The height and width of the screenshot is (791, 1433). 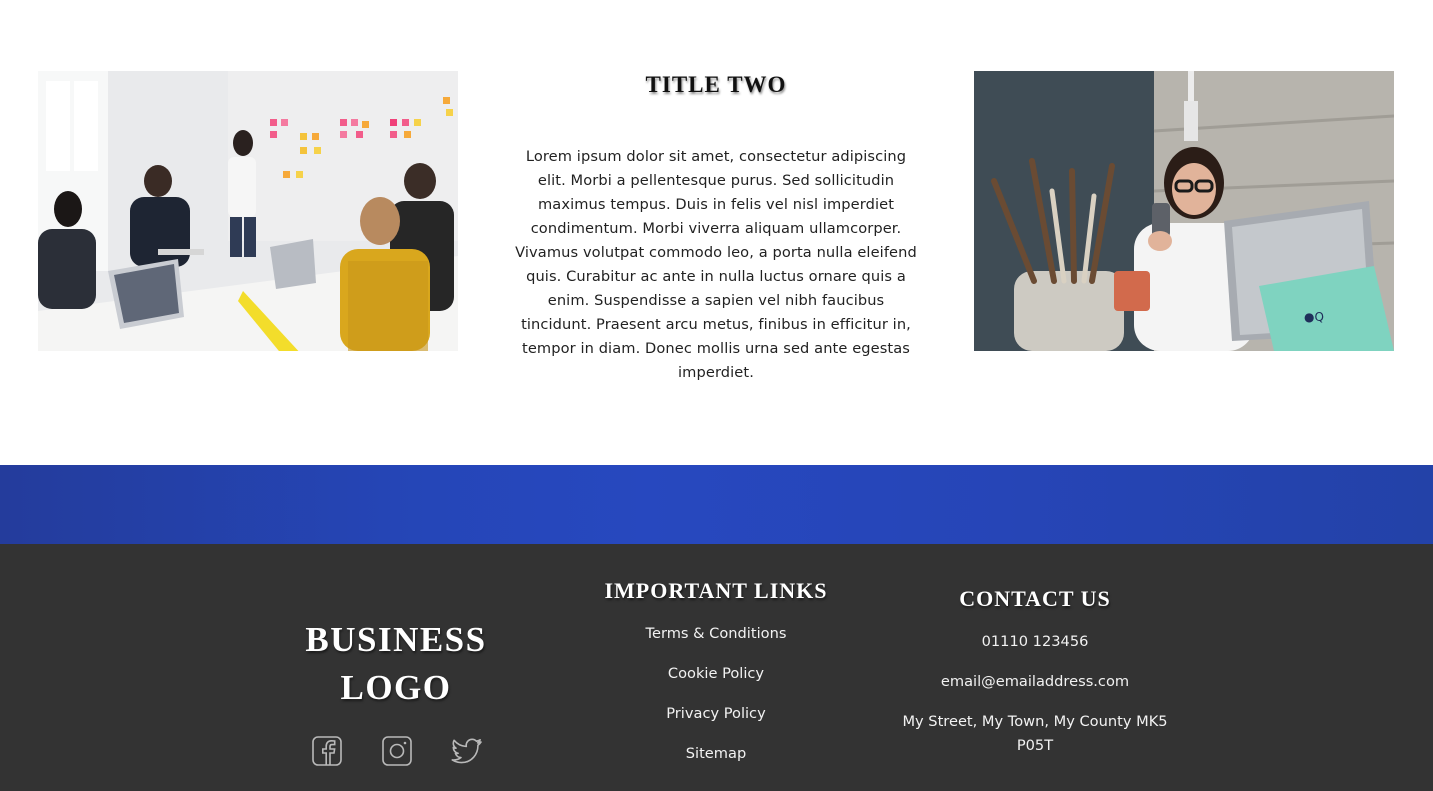 What do you see at coordinates (397, 751) in the screenshot?
I see `instagram-icon` at bounding box center [397, 751].